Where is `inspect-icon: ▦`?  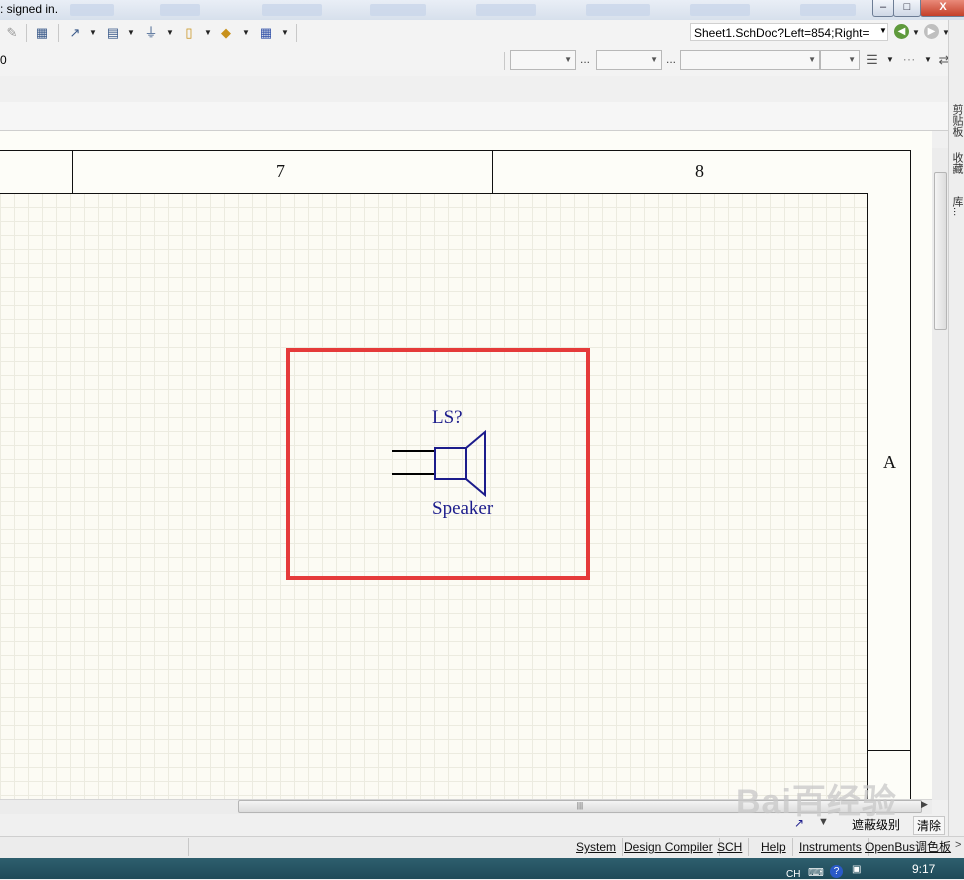 inspect-icon: ▦ is located at coordinates (42, 33).